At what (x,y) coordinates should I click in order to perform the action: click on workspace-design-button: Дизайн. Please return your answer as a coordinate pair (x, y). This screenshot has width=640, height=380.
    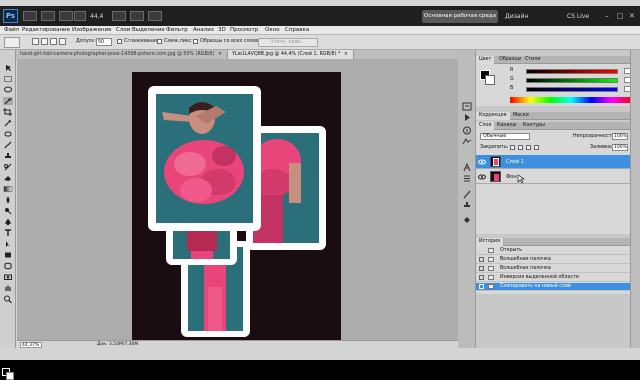
    Looking at the image, I should click on (516, 16).